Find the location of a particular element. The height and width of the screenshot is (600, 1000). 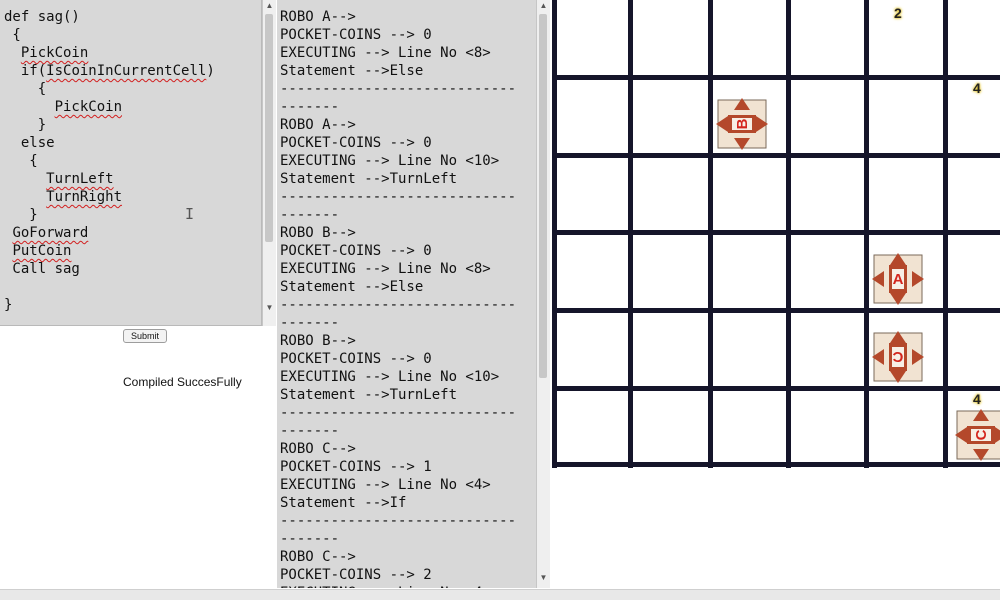

code-line: def sag() is located at coordinates (42, 17).